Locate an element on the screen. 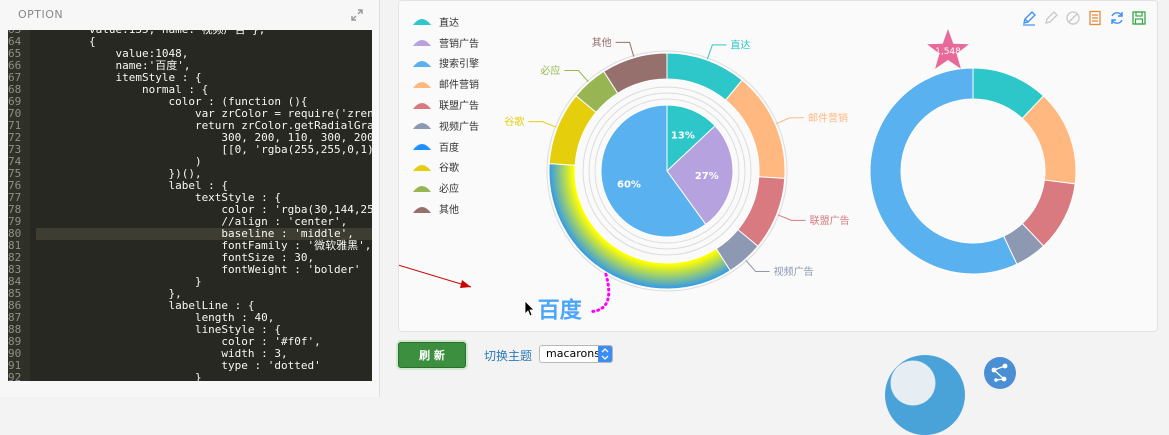 The image size is (1169, 435). mark-icon is located at coordinates (1029, 18).